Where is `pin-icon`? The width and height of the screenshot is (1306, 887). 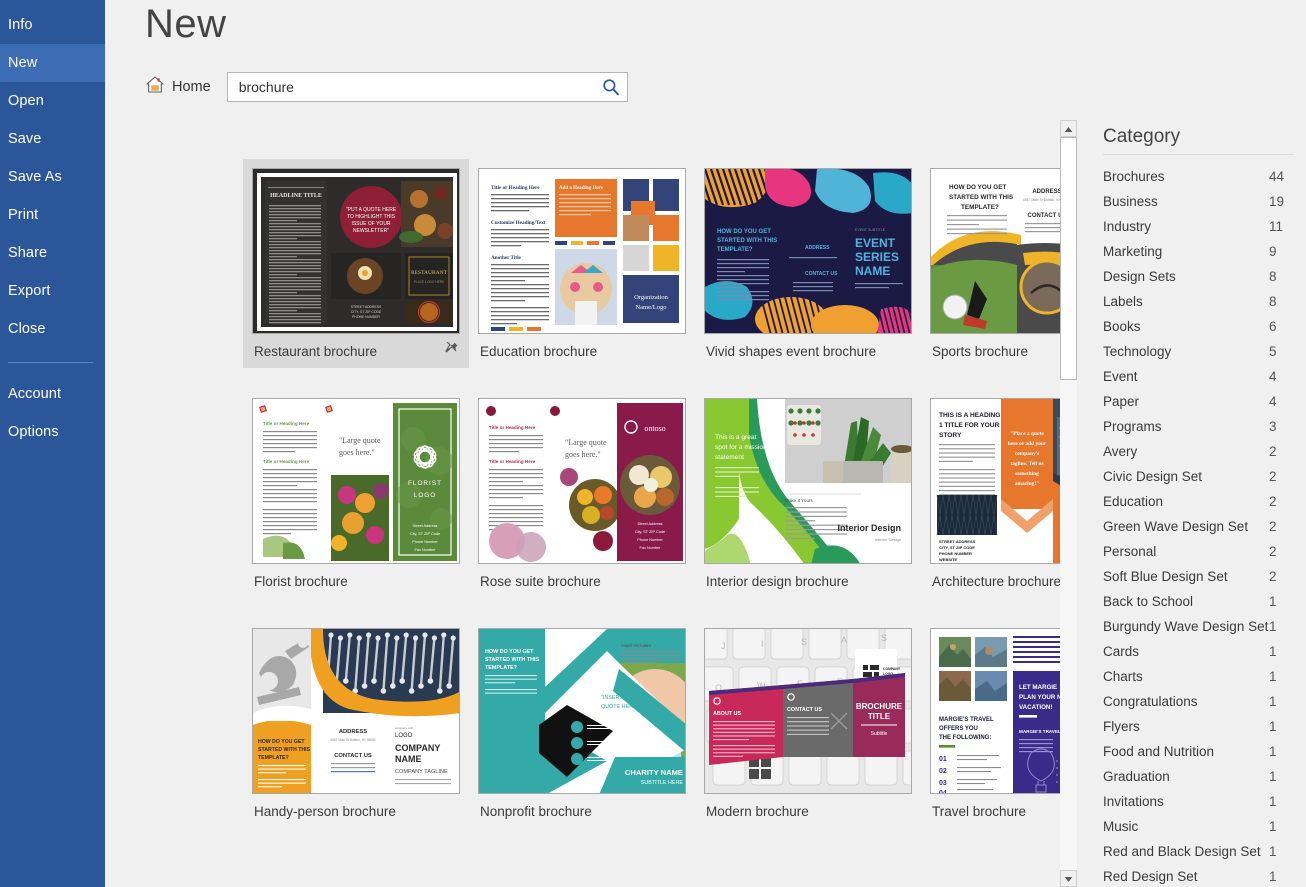 pin-icon is located at coordinates (451, 350).